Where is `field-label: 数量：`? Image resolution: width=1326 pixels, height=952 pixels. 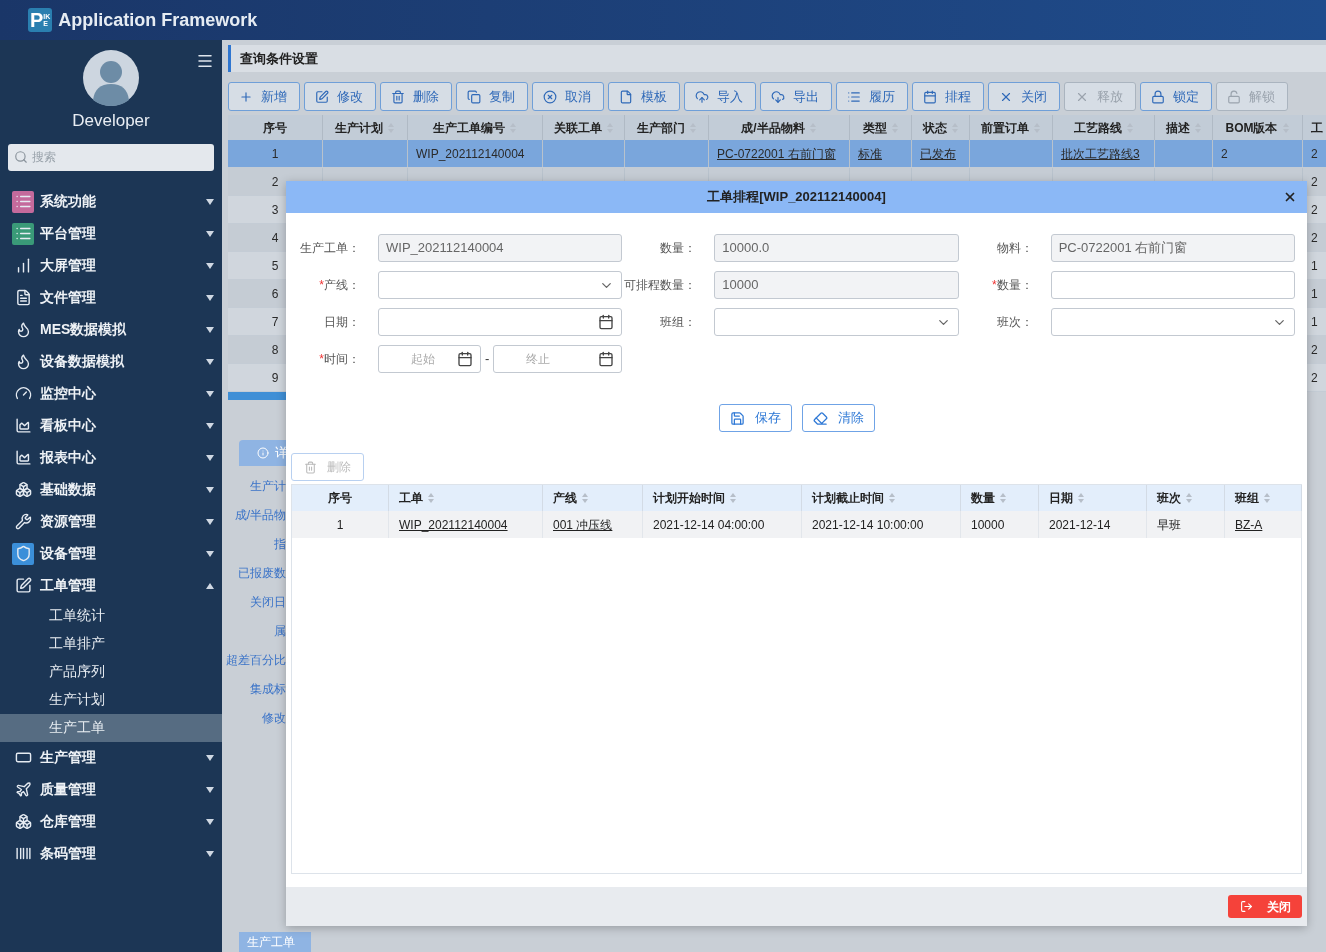
field-label: 数量： is located at coordinates (678, 248).